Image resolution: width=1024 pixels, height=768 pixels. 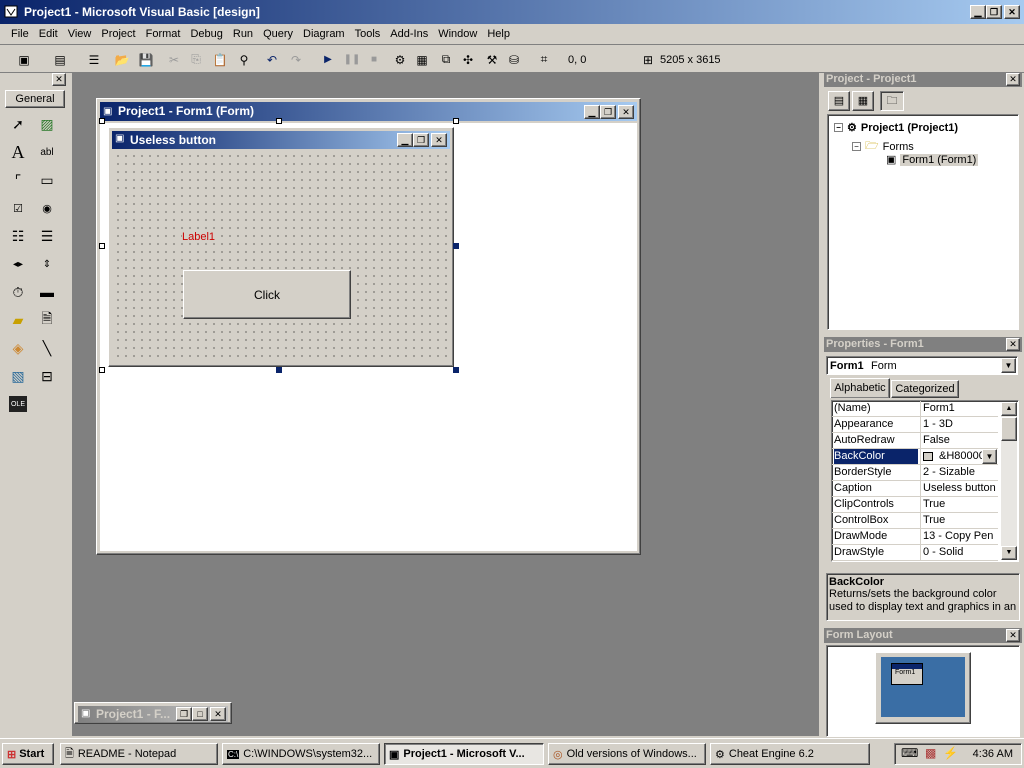 What do you see at coordinates (278, 34) in the screenshot?
I see `menu-query: Query` at bounding box center [278, 34].